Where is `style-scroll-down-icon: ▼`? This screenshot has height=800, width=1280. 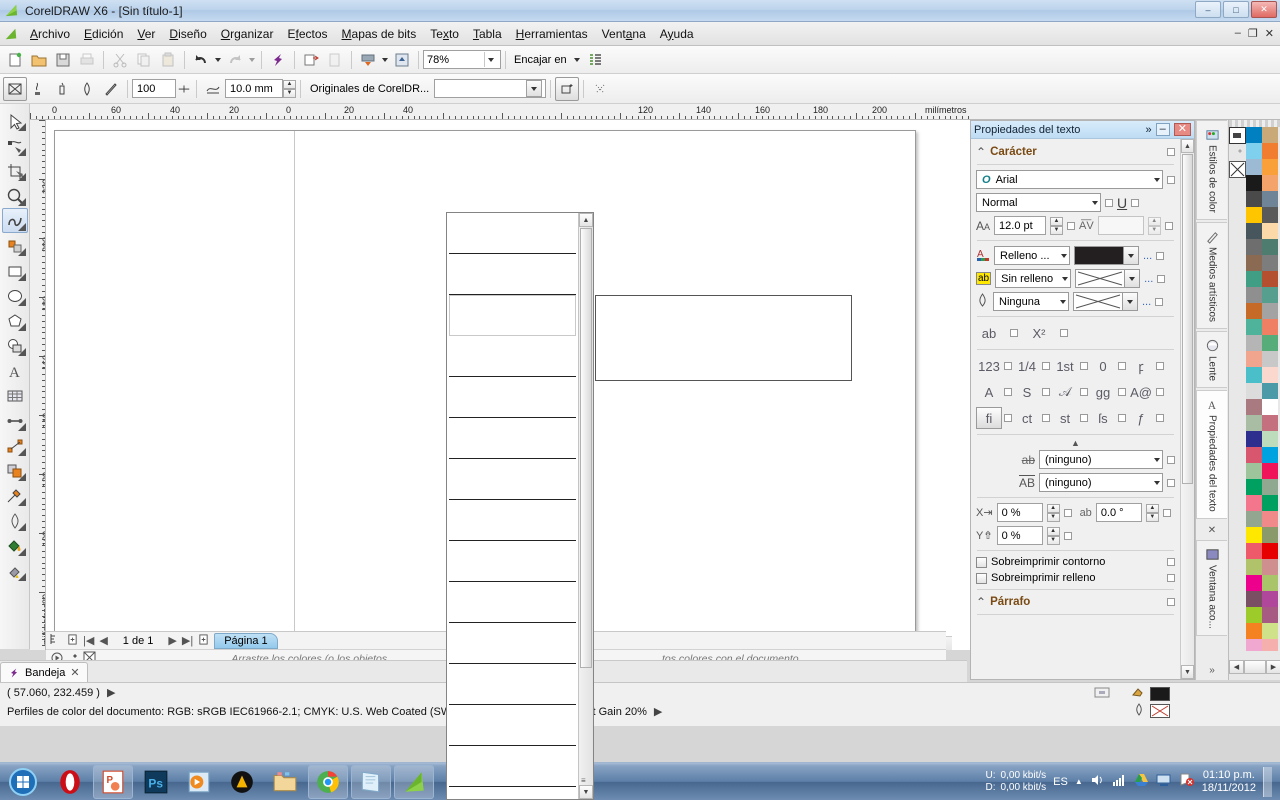 style-scroll-down-icon: ▼ is located at coordinates (586, 792).